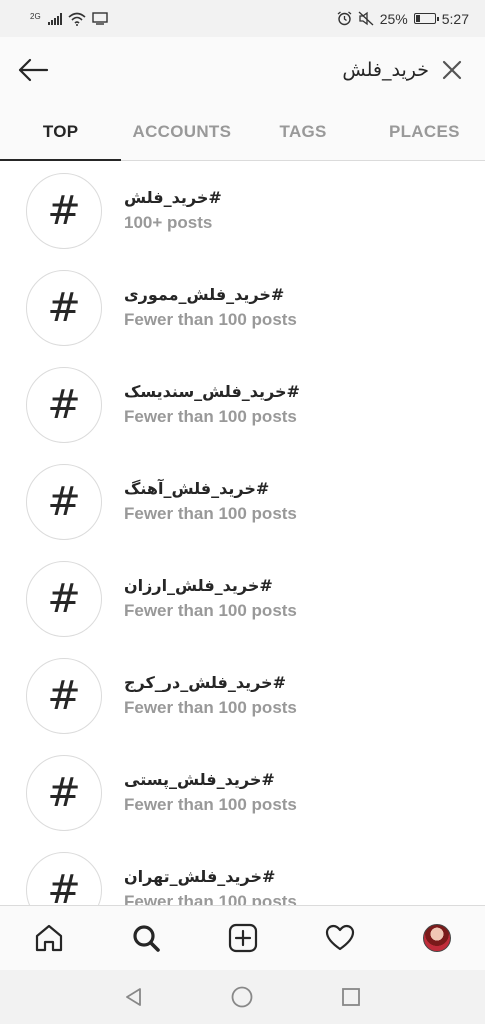  I want to click on system-back-button, so click(134, 997).